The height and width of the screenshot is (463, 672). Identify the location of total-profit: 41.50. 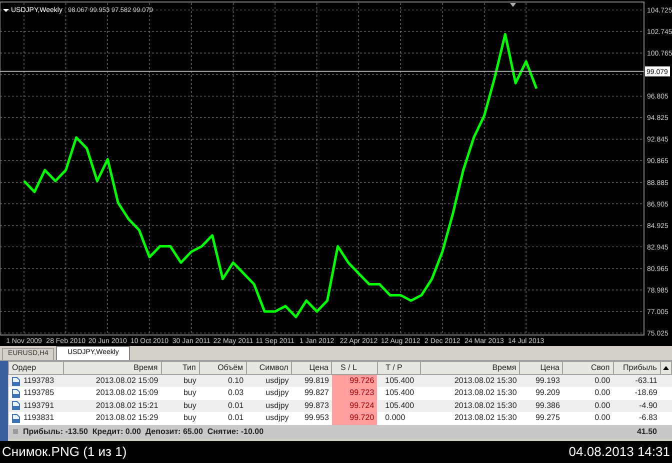
(646, 432).